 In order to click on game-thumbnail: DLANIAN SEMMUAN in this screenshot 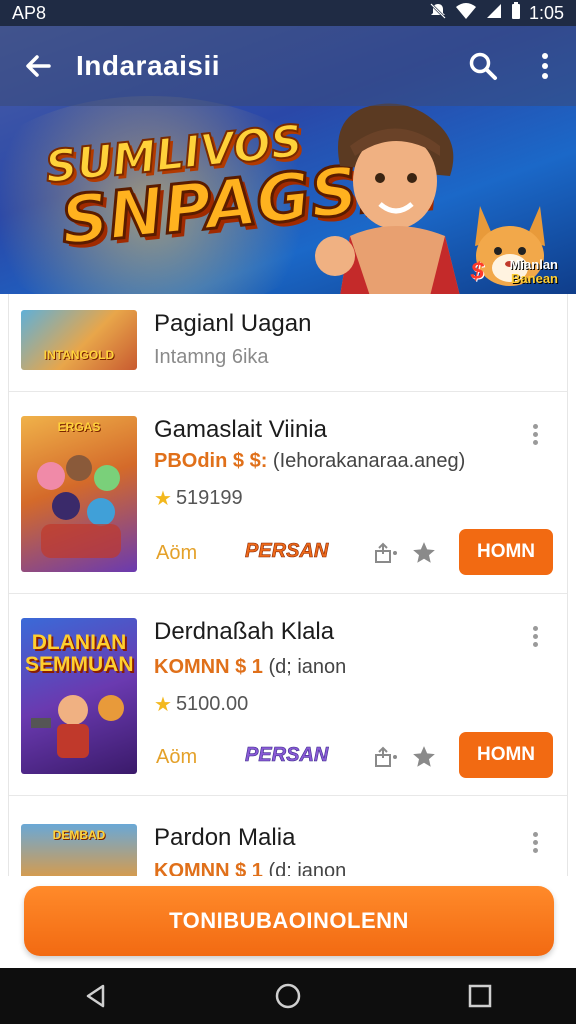, I will do `click(79, 696)`.